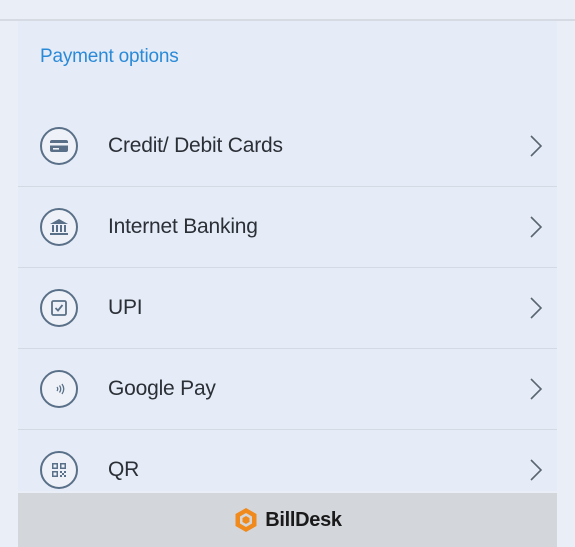 This screenshot has width=575, height=547. I want to click on option-label: Credit/ Debit Cards, so click(195, 145).